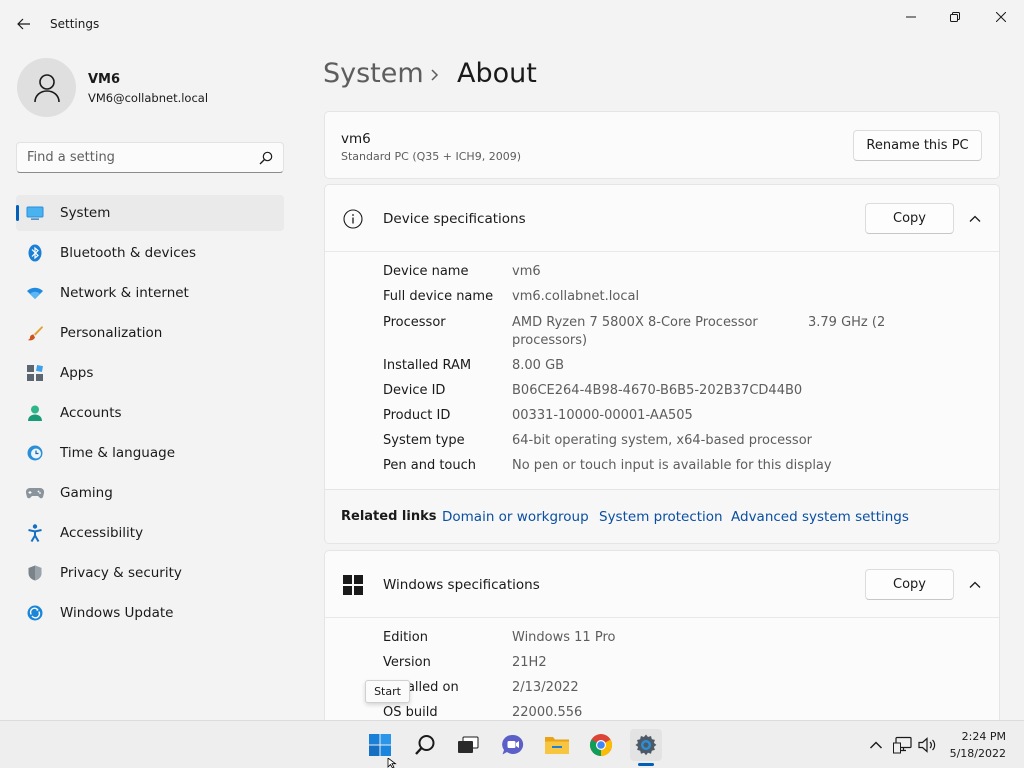 This screenshot has width=1024, height=768. I want to click on spec-label: Product ID, so click(417, 415).